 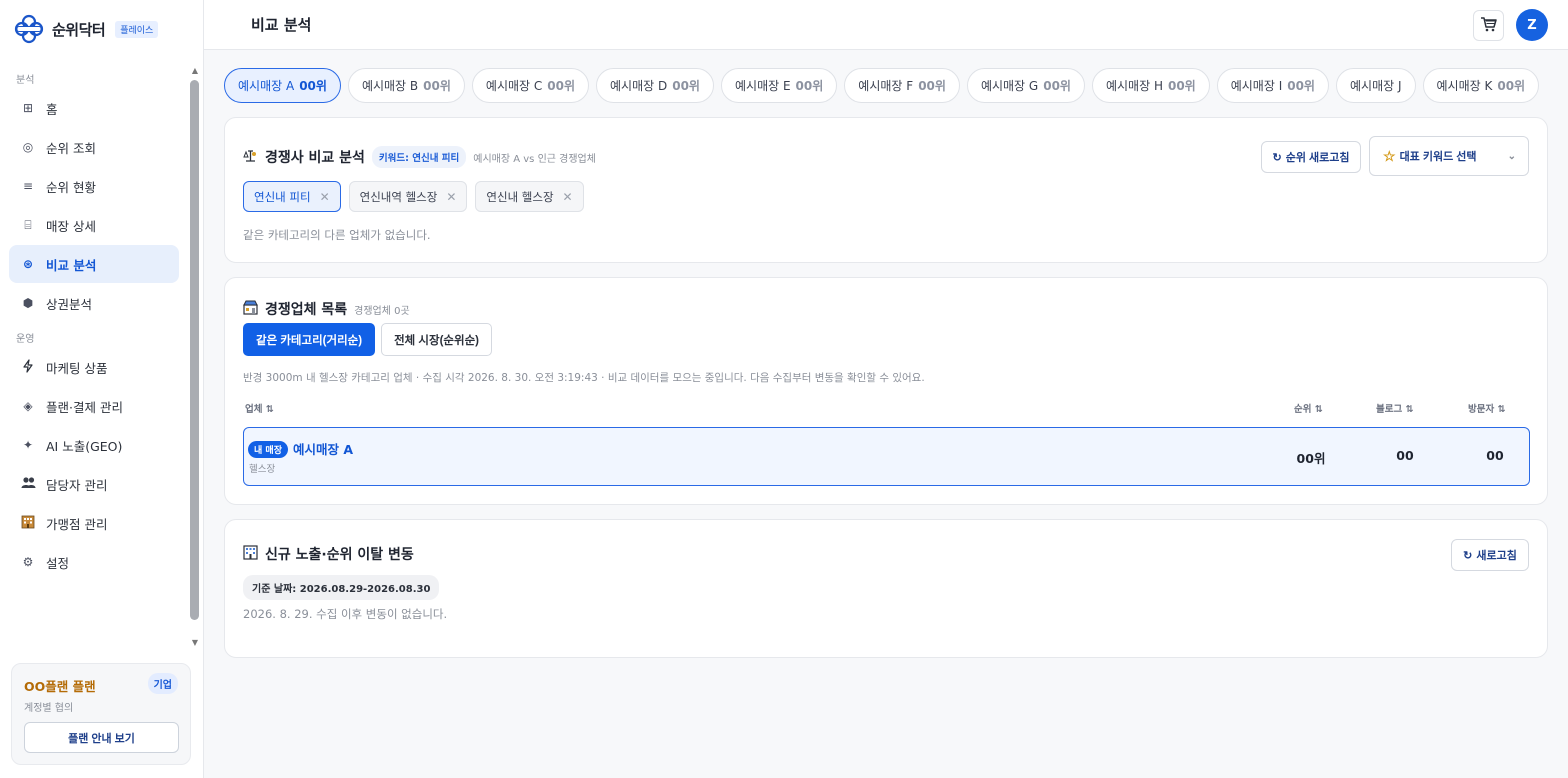 I want to click on keyword-badge: 키워드: 연신내 피티, so click(x=419, y=157).